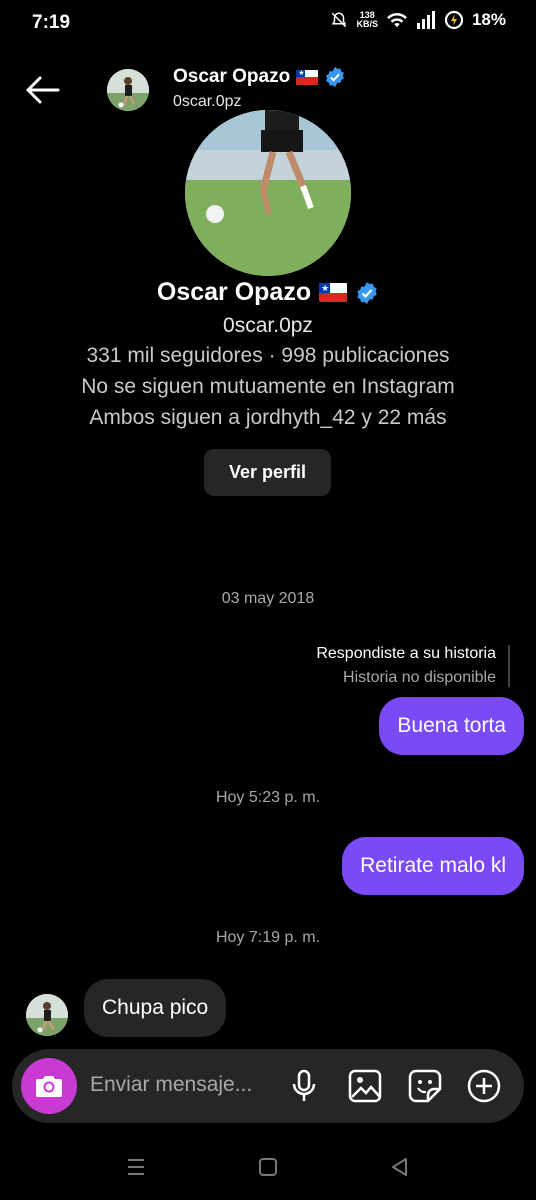 The image size is (536, 1200). I want to click on recent-apps-icon, so click(136, 1167).